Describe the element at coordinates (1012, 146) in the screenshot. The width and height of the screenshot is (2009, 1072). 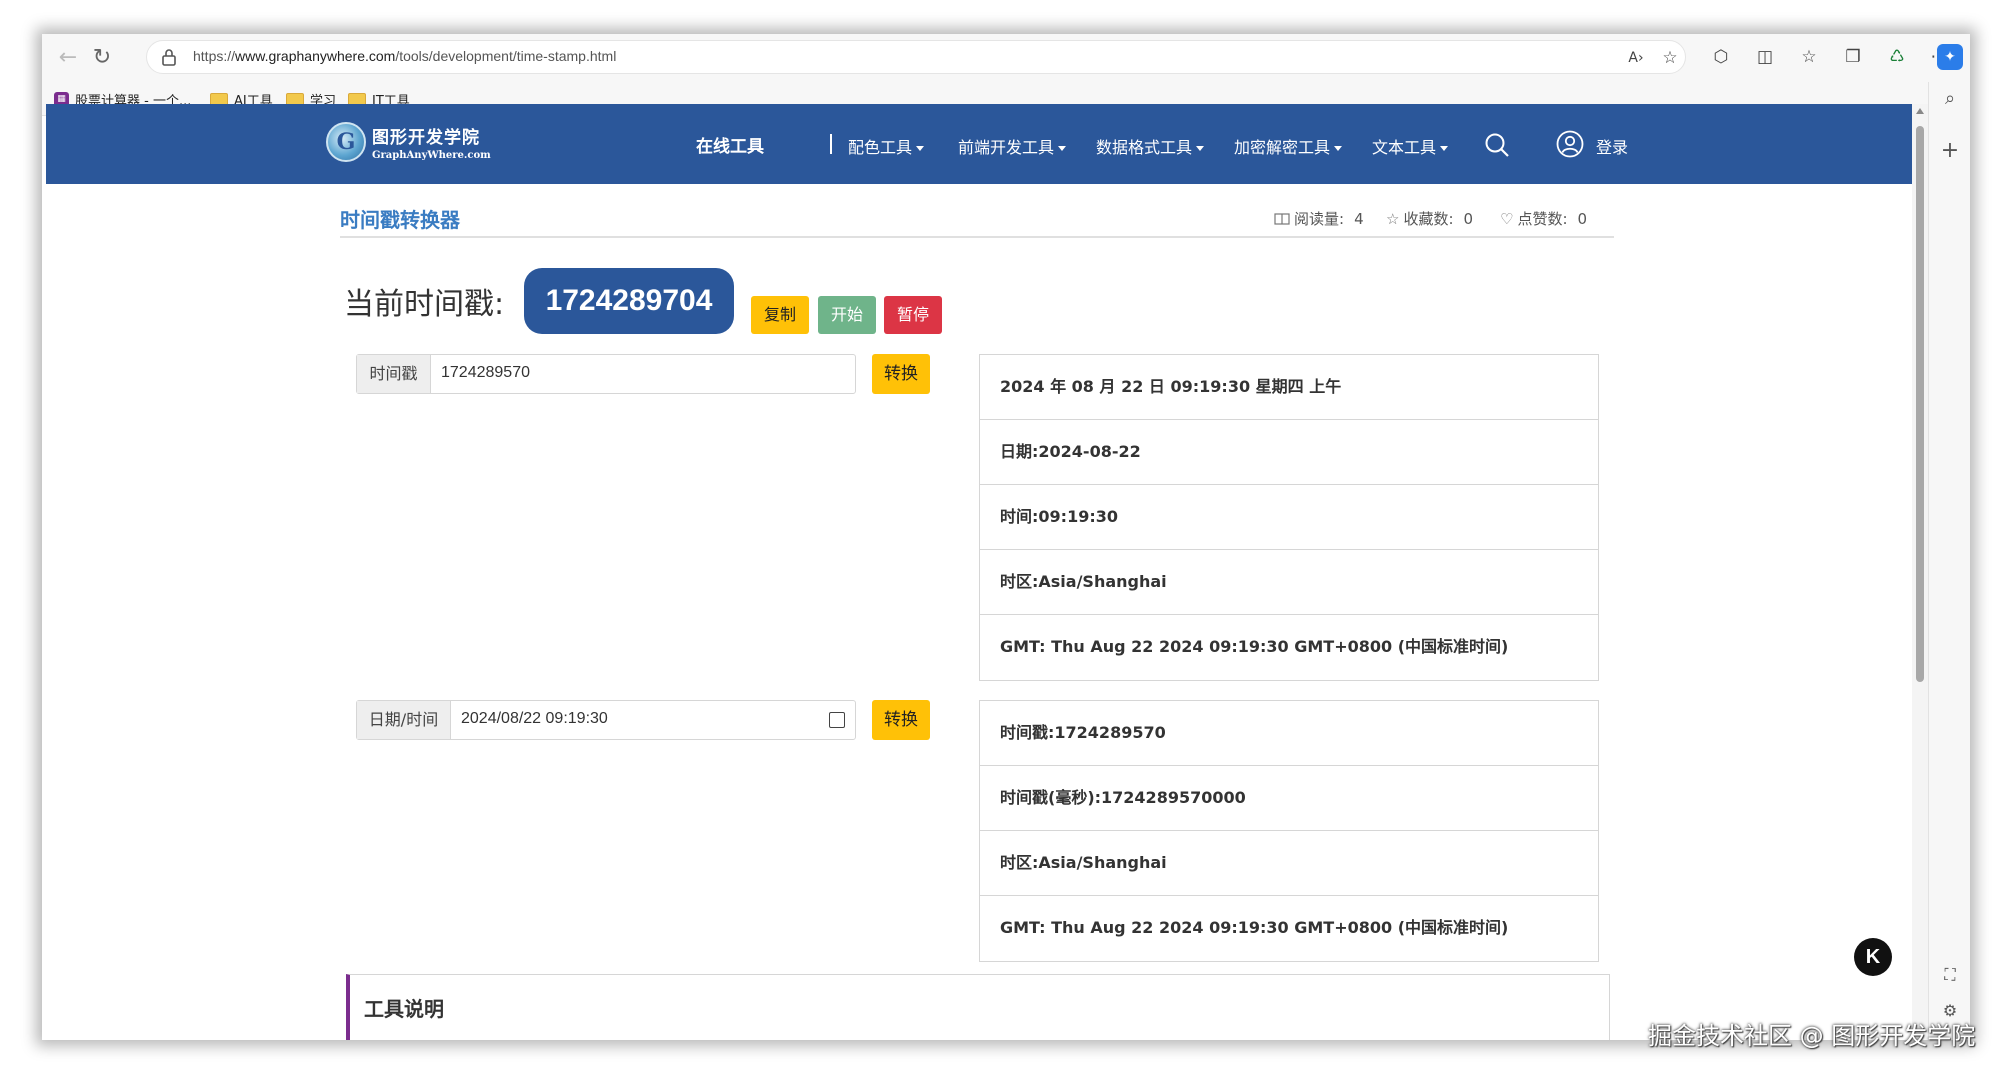
I see `nav-frontend-tools: 前端开发工具` at that location.